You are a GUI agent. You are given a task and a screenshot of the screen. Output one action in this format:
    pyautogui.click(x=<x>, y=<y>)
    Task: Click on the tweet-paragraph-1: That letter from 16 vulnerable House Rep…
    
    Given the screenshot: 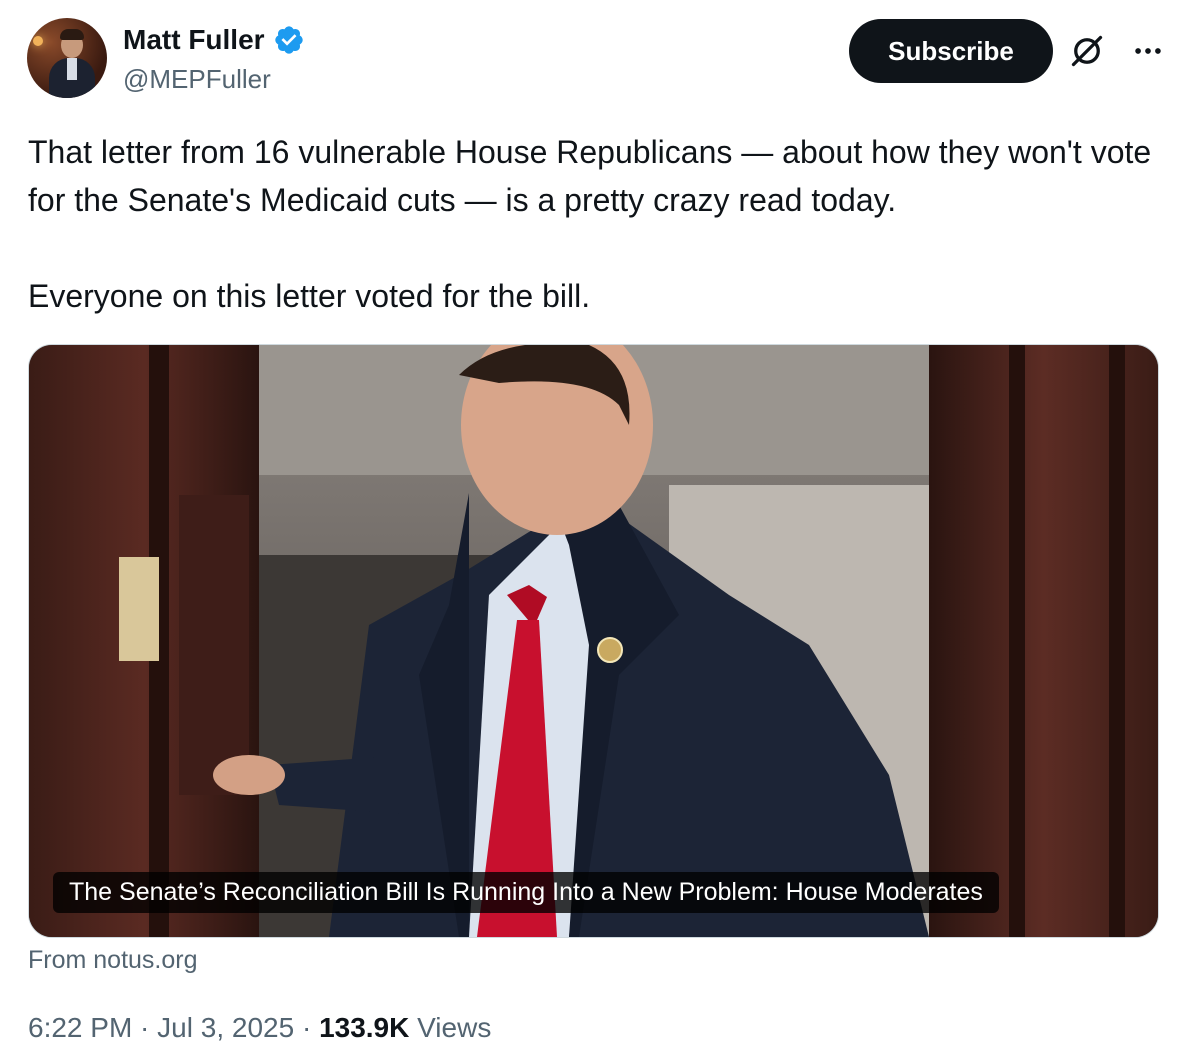 What is the action you would take?
    pyautogui.click(x=590, y=176)
    